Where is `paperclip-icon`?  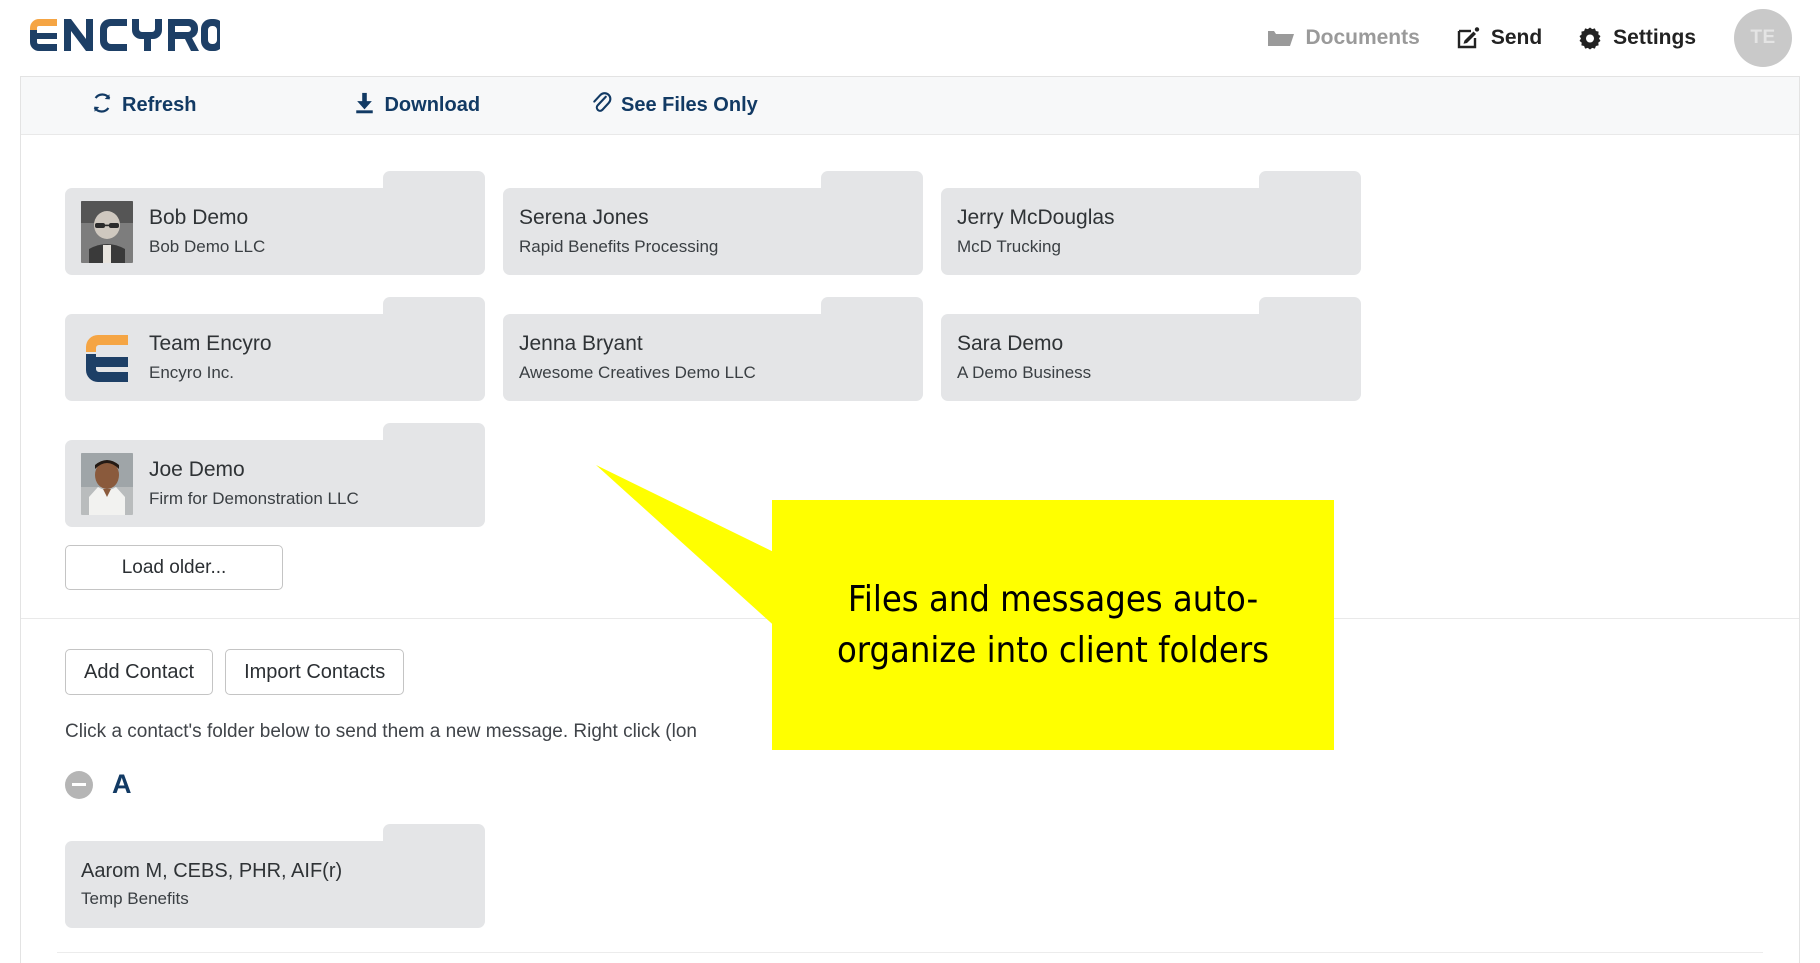
paperclip-icon is located at coordinates (601, 105).